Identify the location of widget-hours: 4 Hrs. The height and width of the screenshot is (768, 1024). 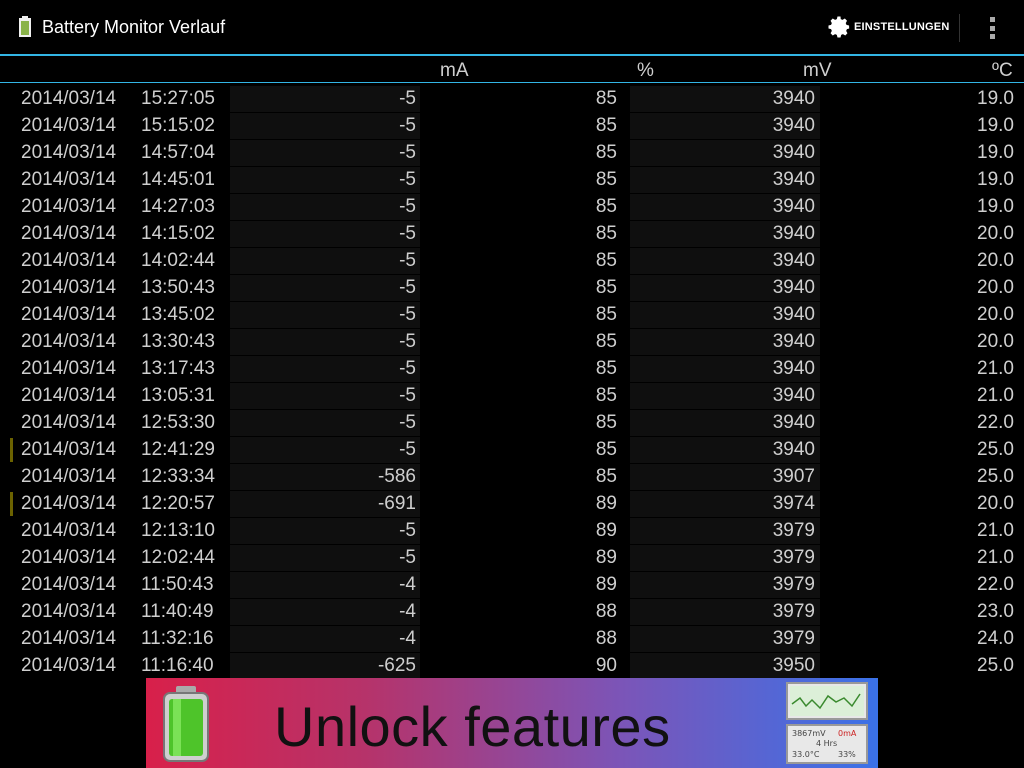
(827, 743).